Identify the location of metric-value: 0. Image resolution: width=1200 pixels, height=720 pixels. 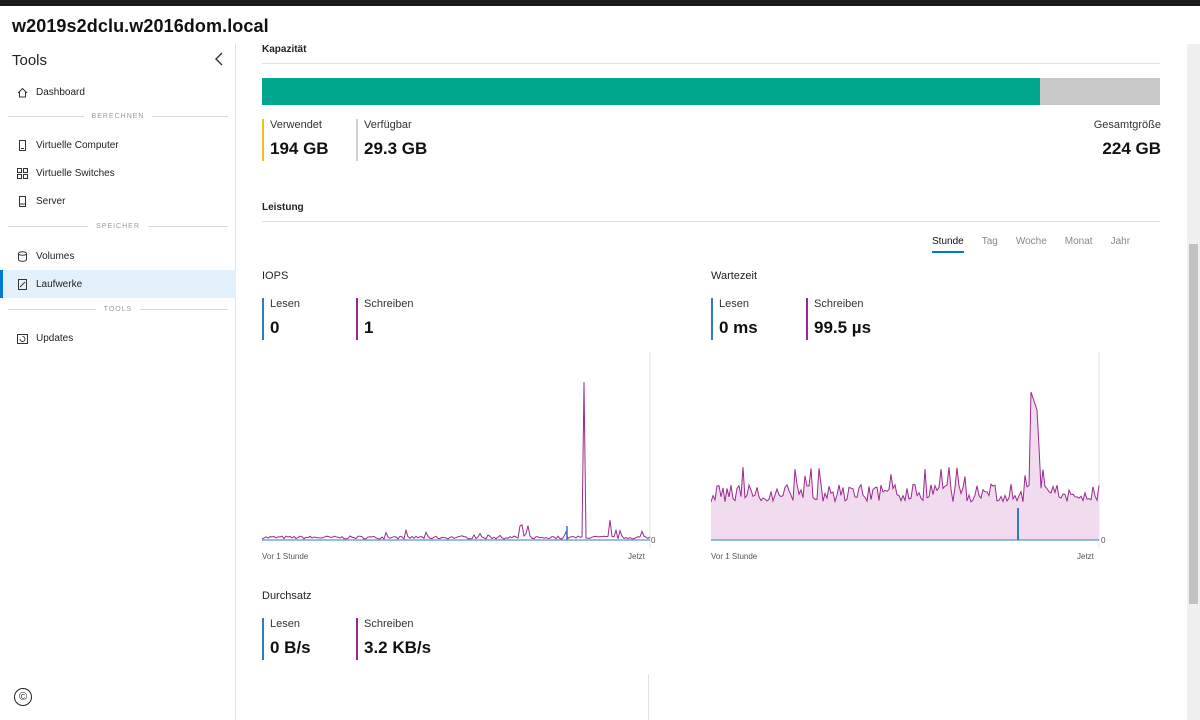
(275, 327).